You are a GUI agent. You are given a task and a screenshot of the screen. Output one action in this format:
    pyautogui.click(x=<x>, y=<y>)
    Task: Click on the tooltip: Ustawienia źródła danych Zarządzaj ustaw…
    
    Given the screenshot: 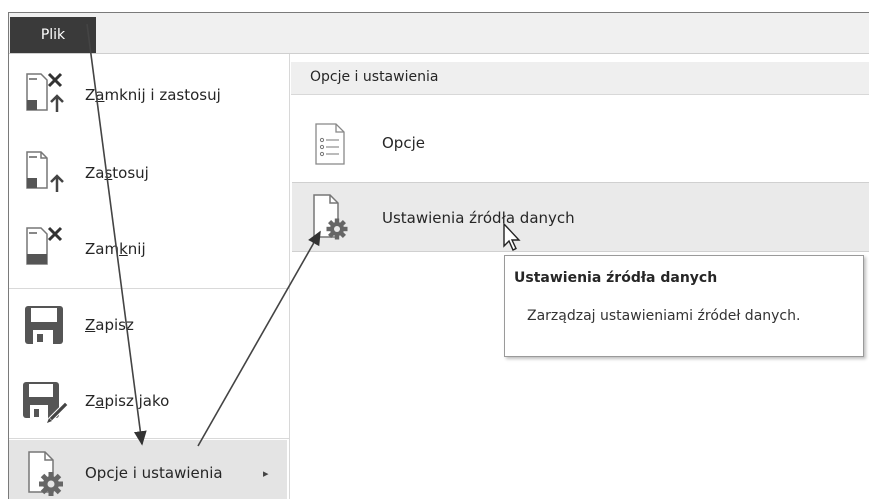 What is the action you would take?
    pyautogui.click(x=684, y=306)
    